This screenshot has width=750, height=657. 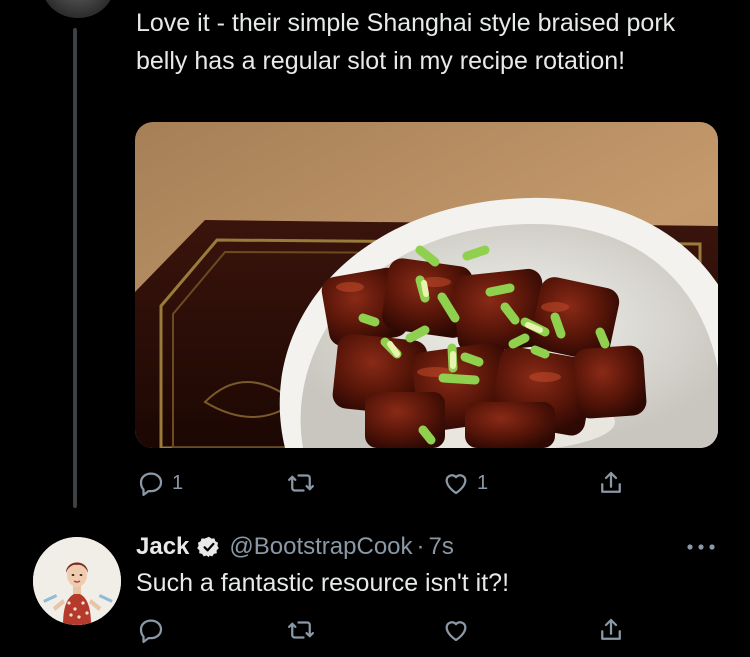 I want to click on reply-tweet-actions, so click(x=386, y=630).